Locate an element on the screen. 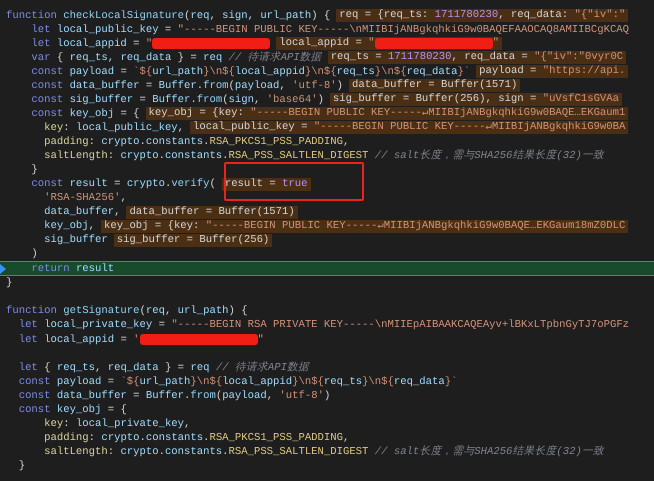 This screenshot has width=654, height=481. code-text: 'RSA-SHA256', is located at coordinates (85, 198).